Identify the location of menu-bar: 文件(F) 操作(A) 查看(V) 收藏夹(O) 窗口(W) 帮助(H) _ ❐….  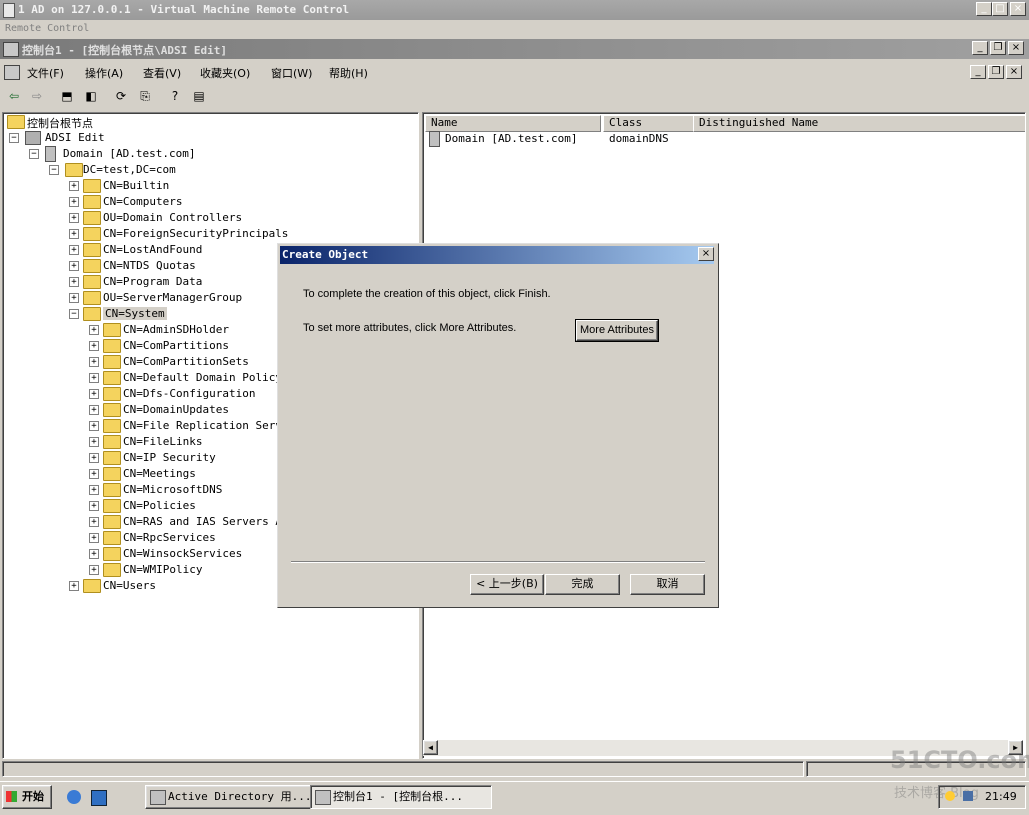
(514, 72).